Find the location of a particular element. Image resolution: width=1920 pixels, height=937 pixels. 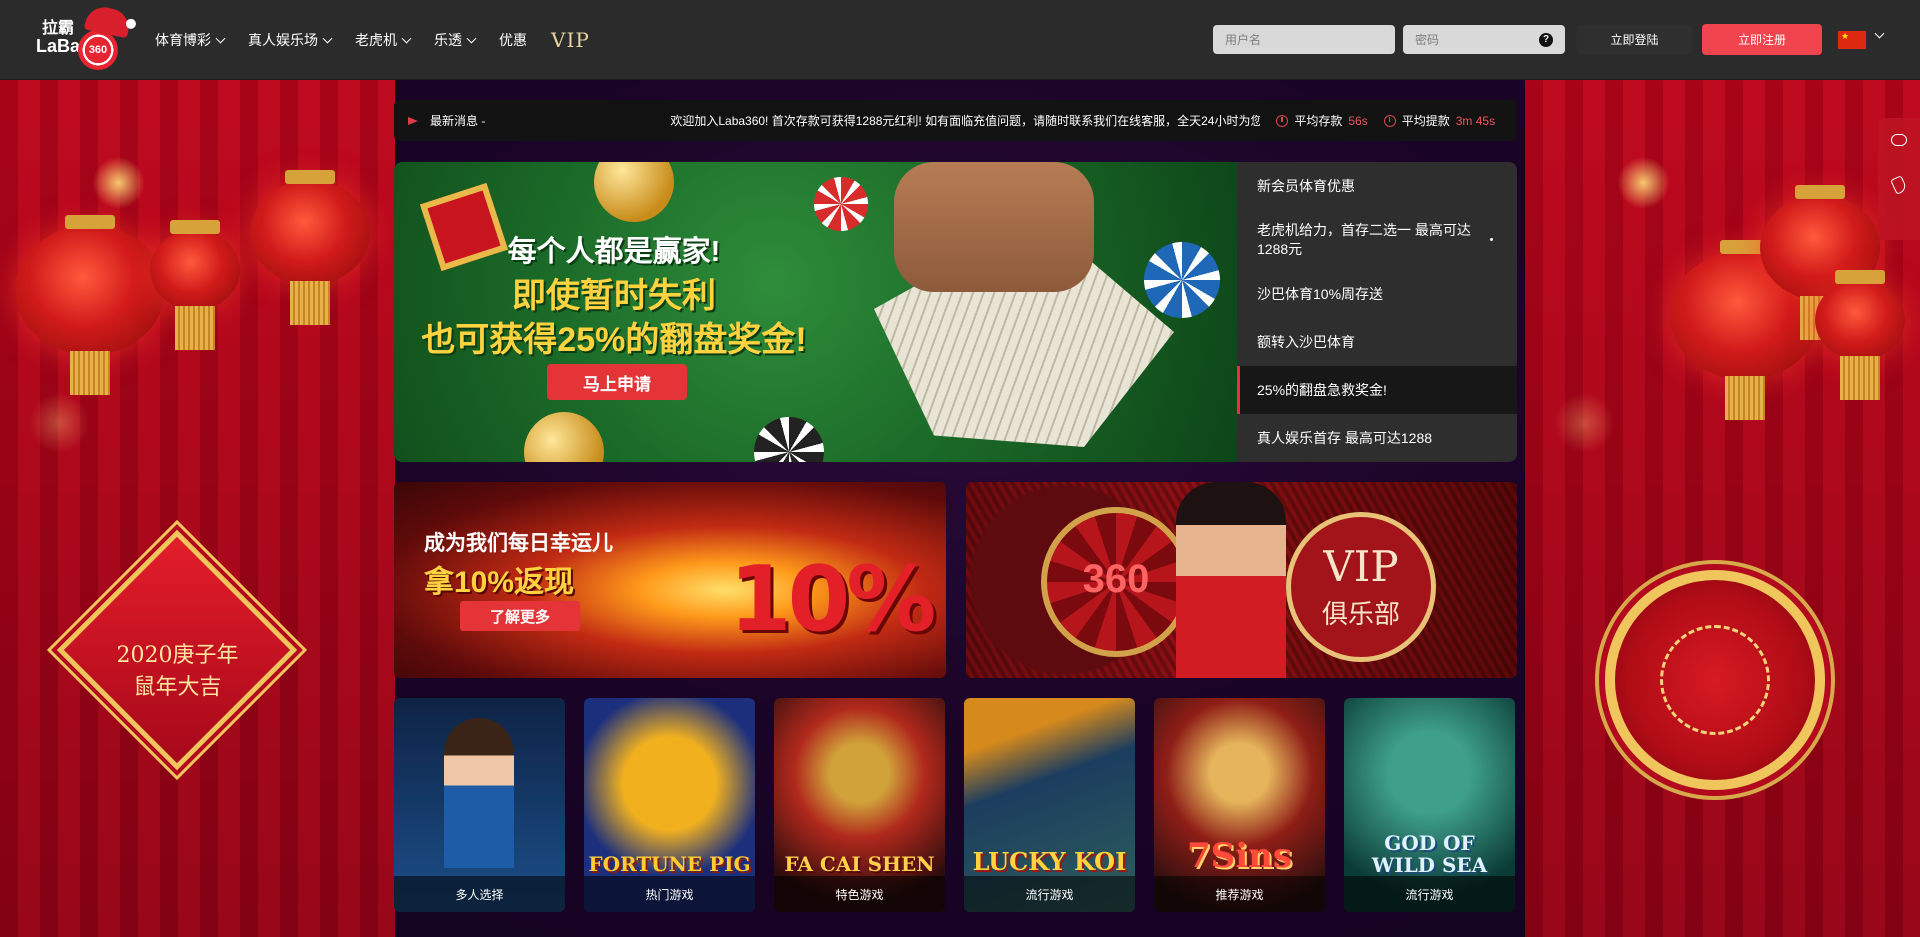

nav-label: 乐透 is located at coordinates (448, 40).